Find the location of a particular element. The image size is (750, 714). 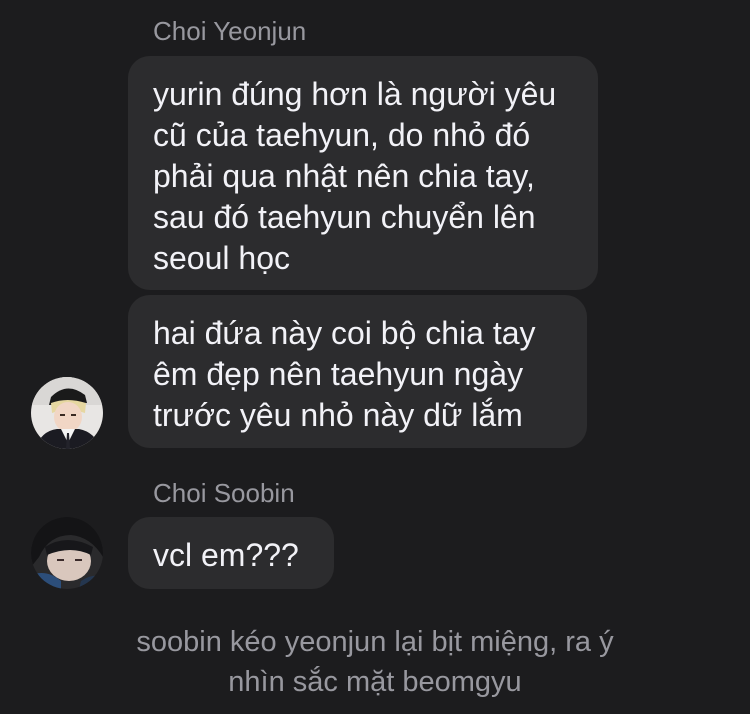

sender-name-yeonjun: Choi Yeonjun is located at coordinates (230, 31).